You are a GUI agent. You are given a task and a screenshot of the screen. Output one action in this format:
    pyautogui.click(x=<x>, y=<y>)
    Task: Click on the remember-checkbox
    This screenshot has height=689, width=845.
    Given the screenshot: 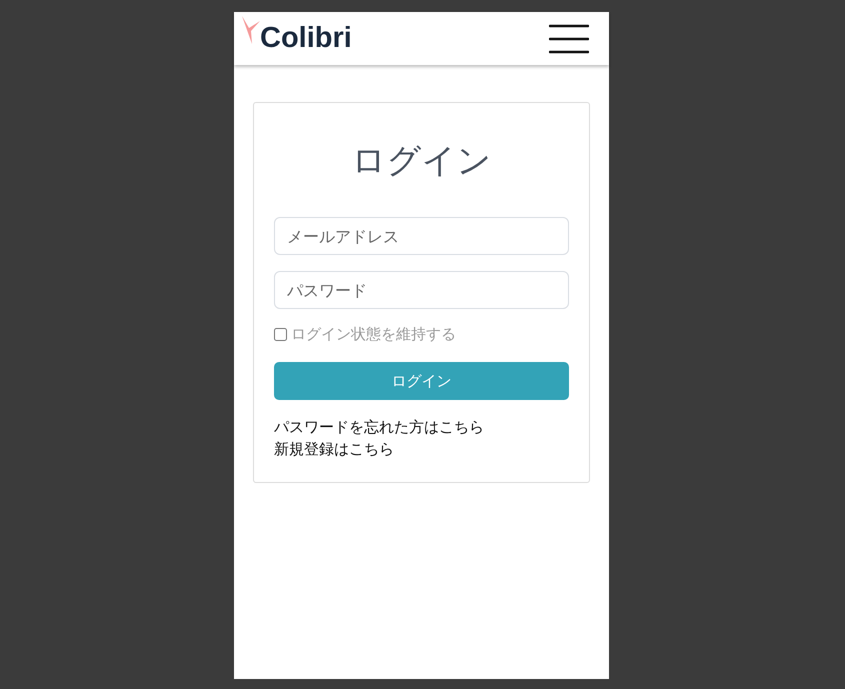 What is the action you would take?
    pyautogui.click(x=280, y=334)
    